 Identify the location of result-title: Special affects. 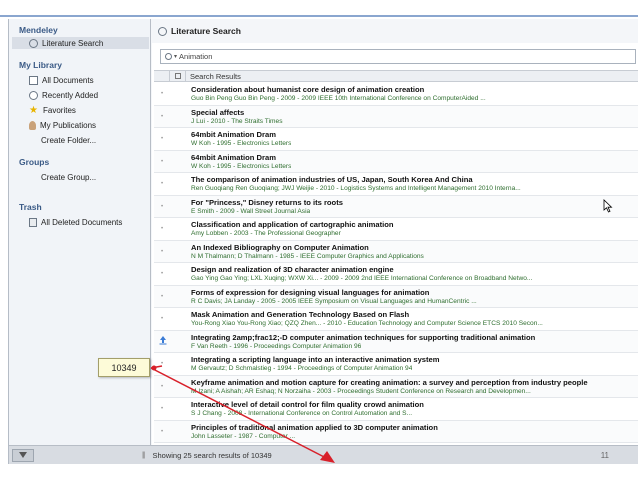
(217, 112).